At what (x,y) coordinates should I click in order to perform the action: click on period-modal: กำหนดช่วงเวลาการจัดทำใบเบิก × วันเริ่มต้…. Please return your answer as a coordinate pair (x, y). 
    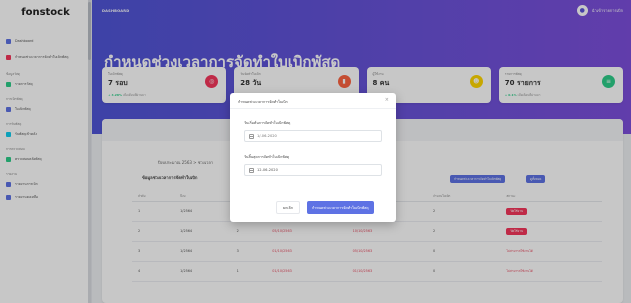
    Looking at the image, I should click on (313, 157).